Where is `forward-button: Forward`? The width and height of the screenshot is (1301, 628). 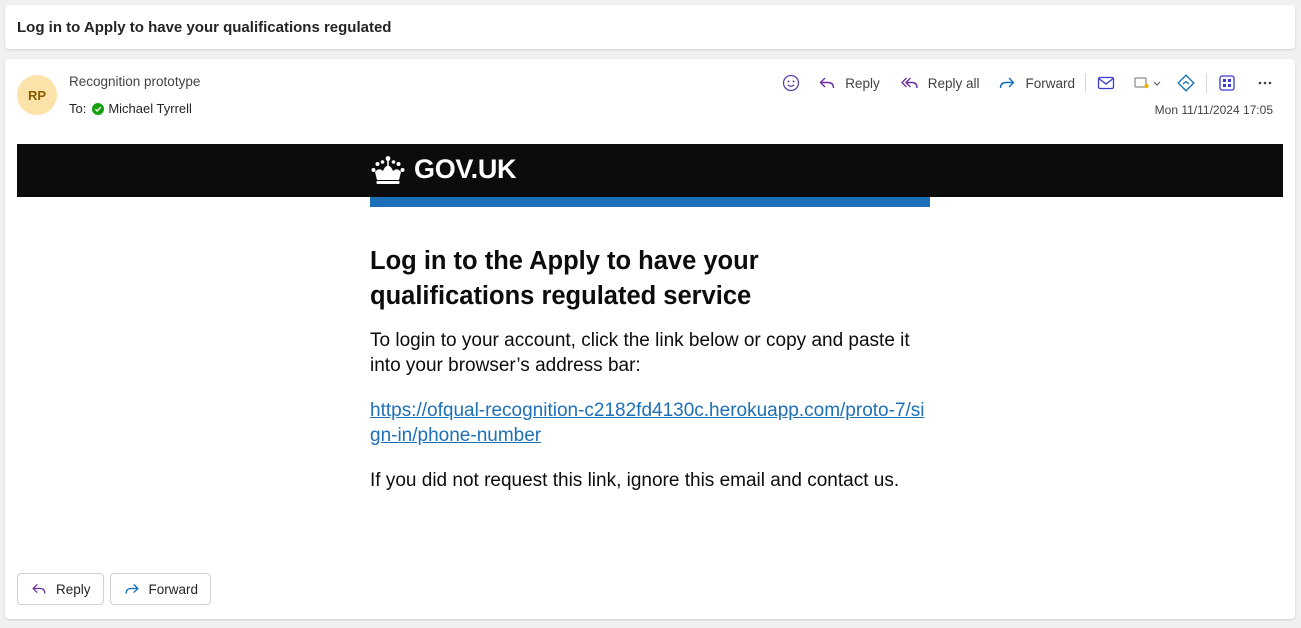
forward-button: Forward is located at coordinates (1036, 83).